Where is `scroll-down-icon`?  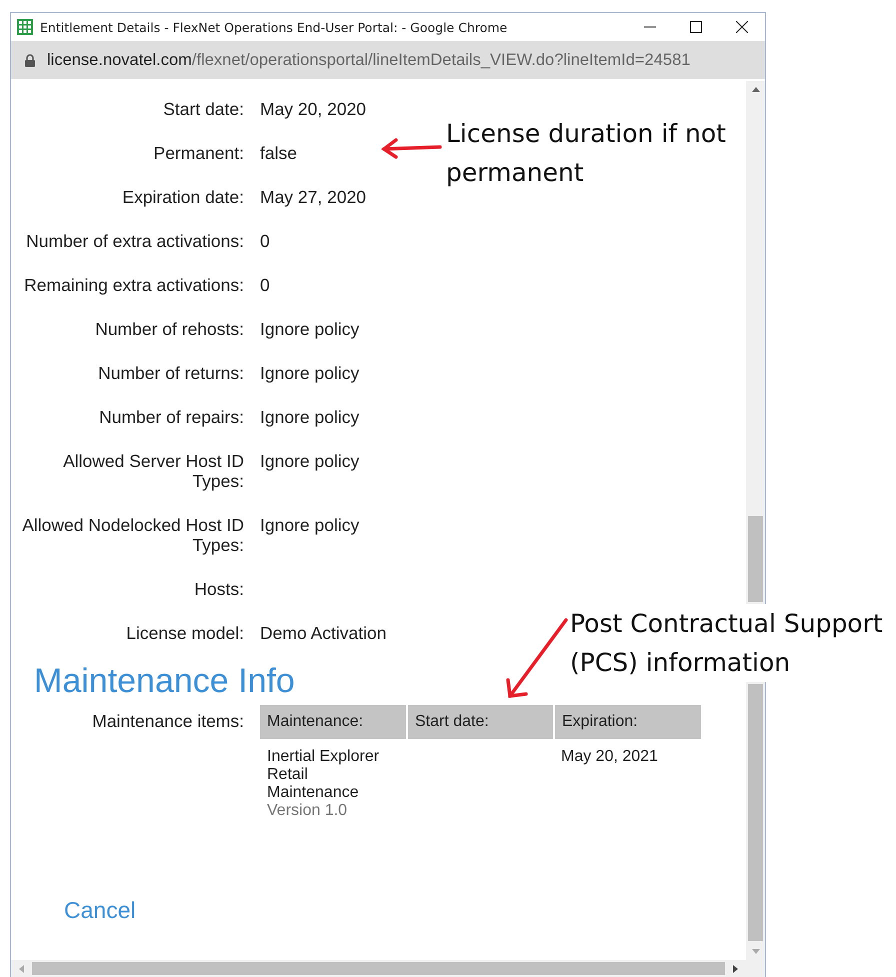
scroll-down-icon is located at coordinates (756, 951).